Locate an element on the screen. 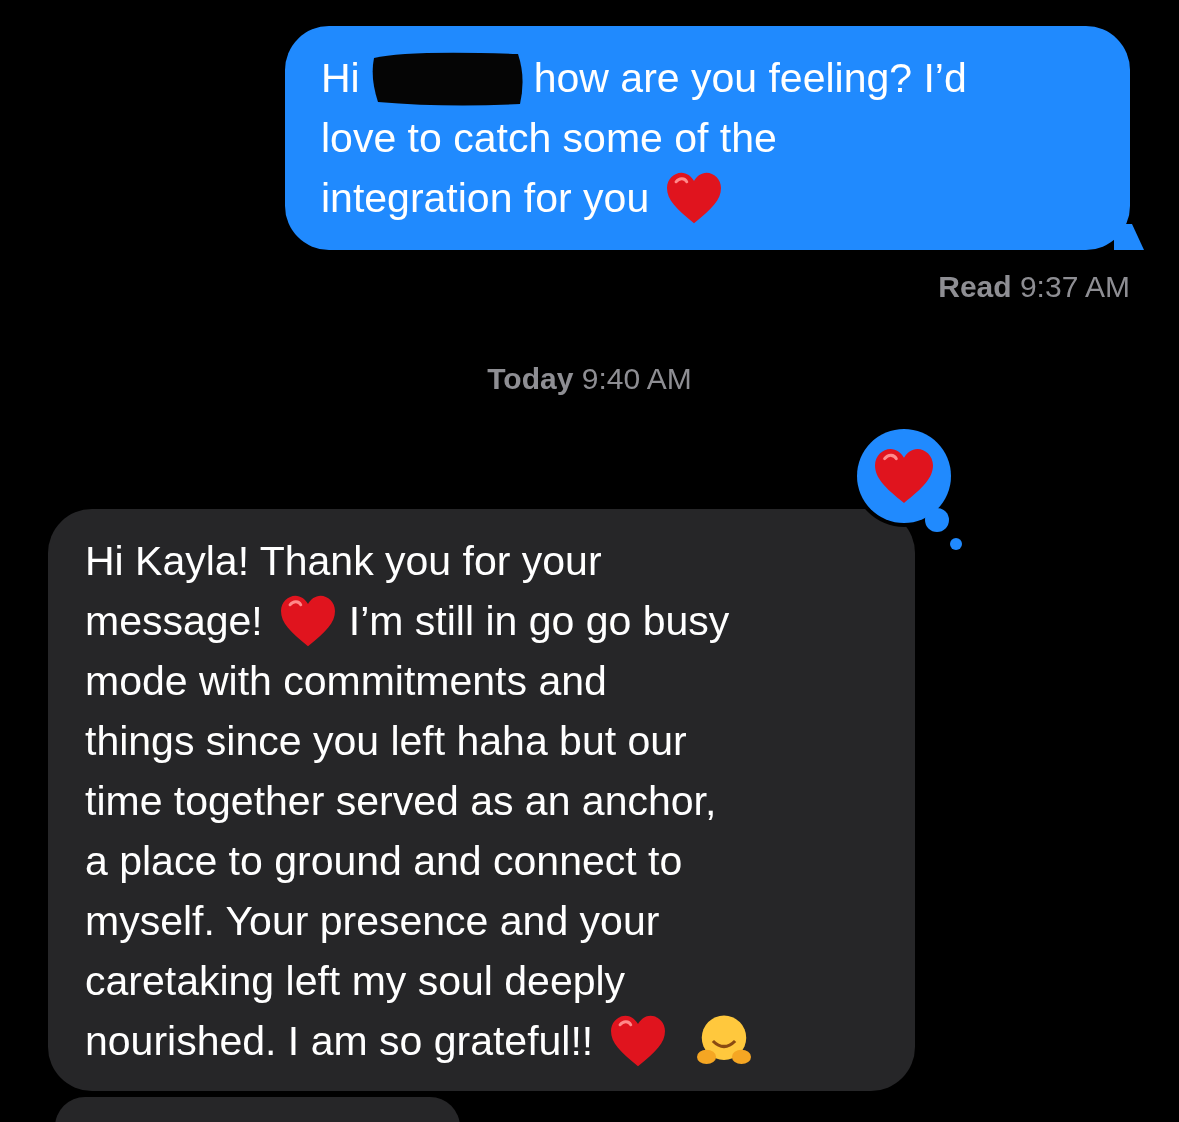 This screenshot has width=1179, height=1122. message-text: caretaking left my soul deeply is located at coordinates (355, 981).